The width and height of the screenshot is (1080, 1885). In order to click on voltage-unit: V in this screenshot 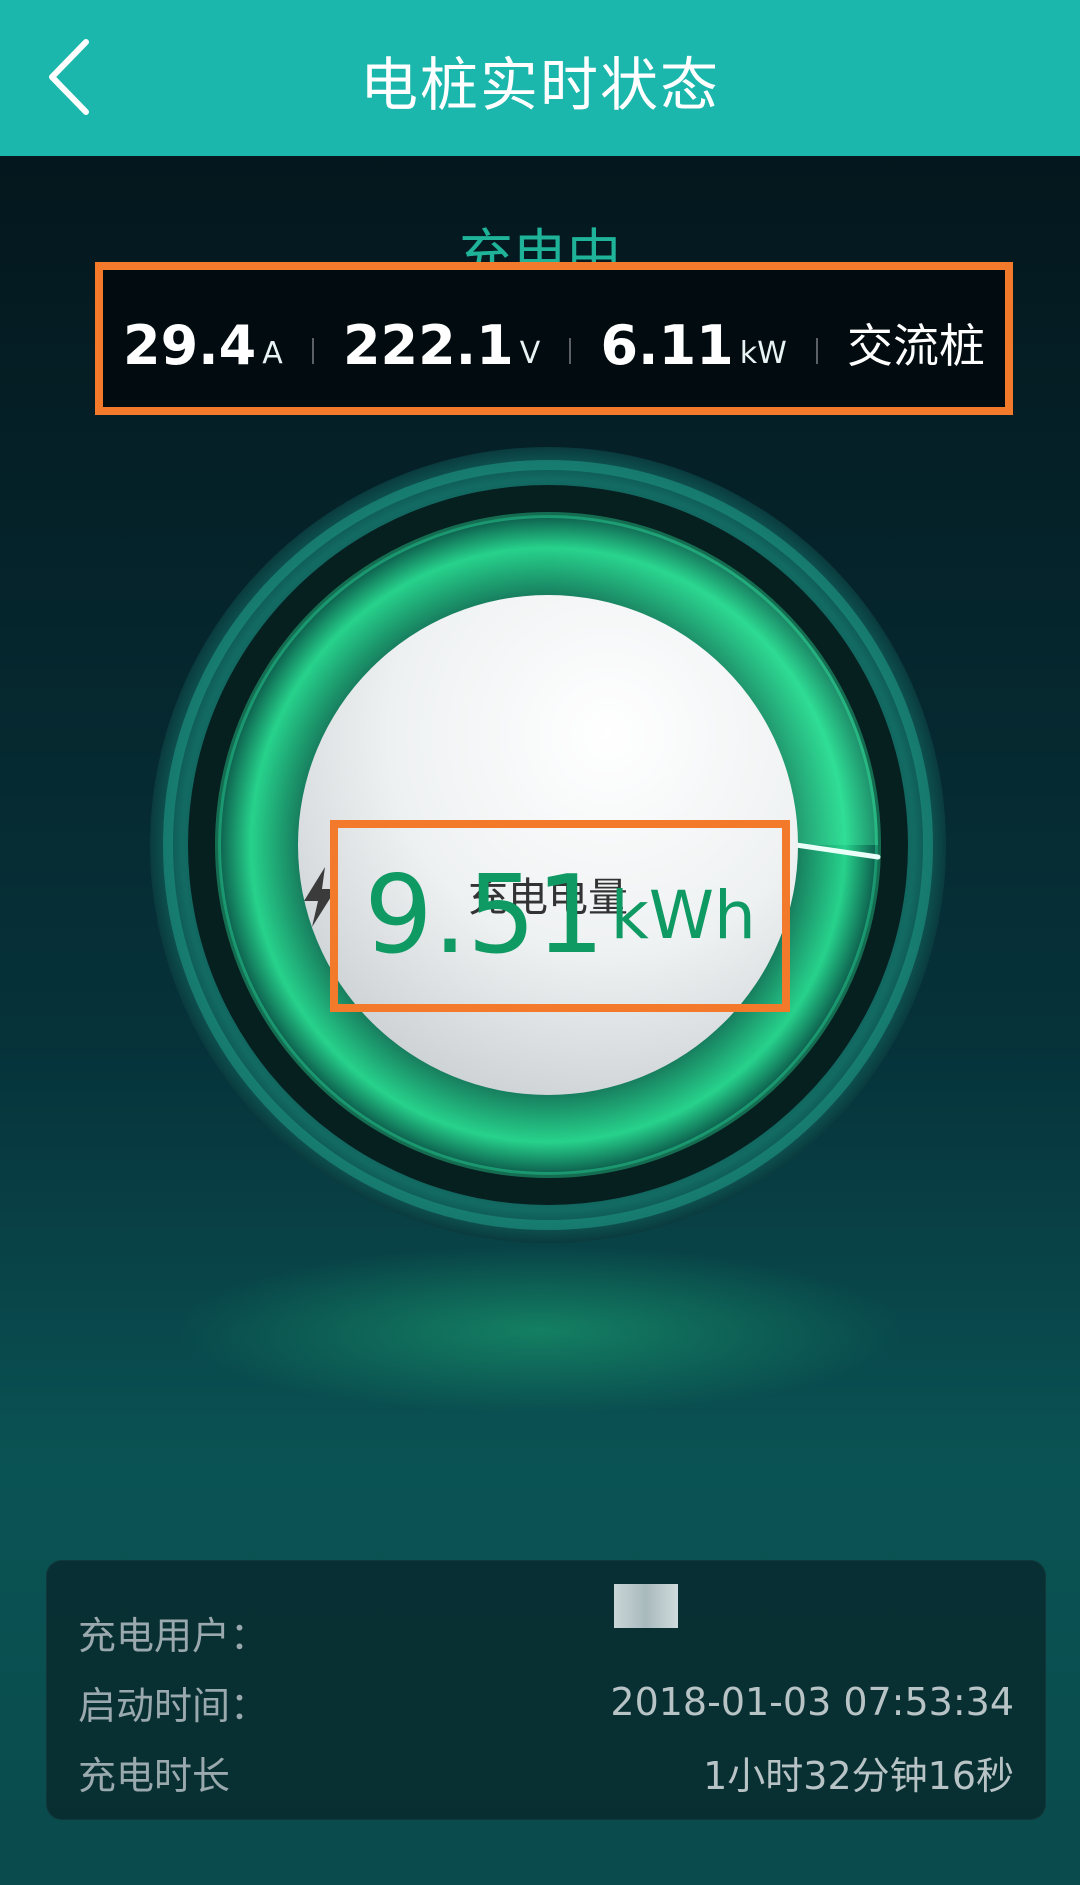, I will do `click(530, 353)`.